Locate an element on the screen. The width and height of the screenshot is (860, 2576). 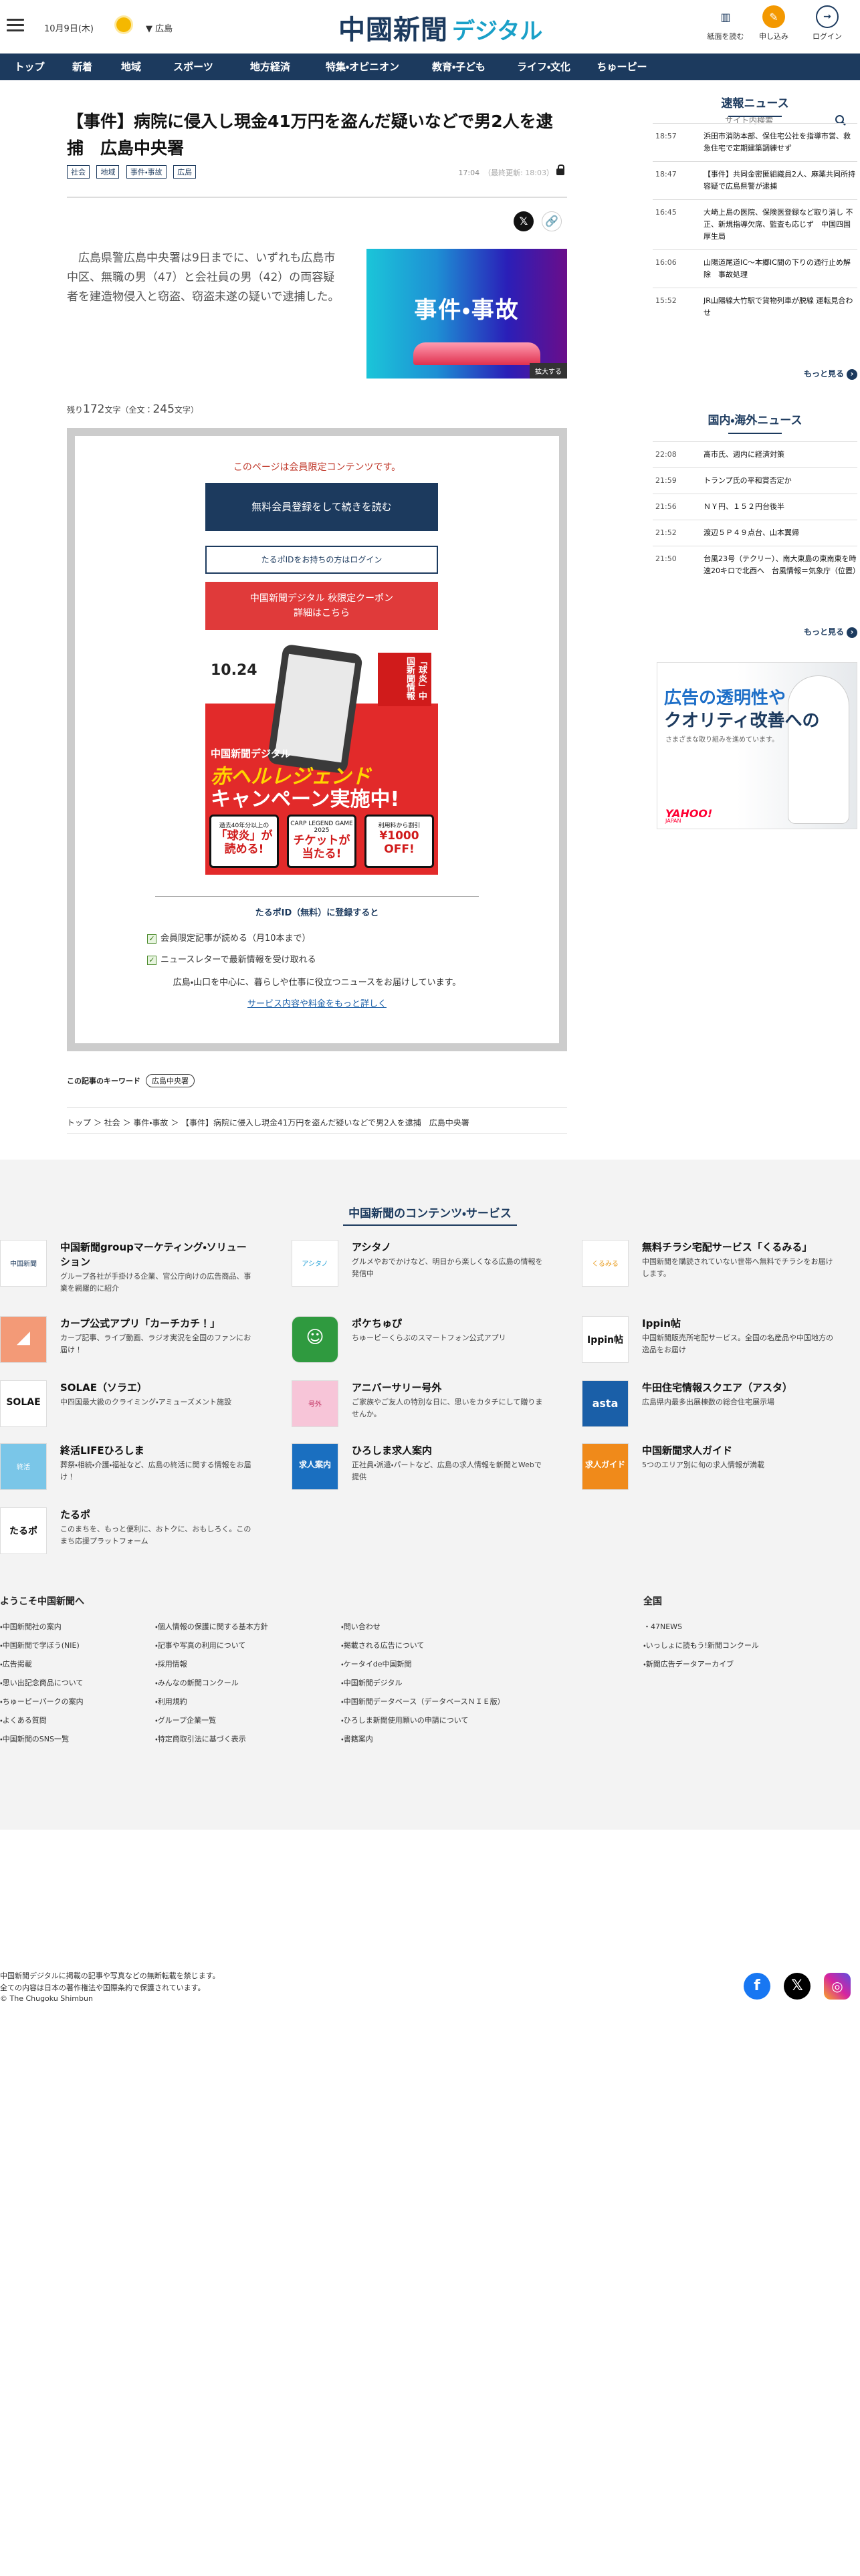
service-name: カープ公式アプリ「カーチカチ！」 is located at coordinates (140, 1323).